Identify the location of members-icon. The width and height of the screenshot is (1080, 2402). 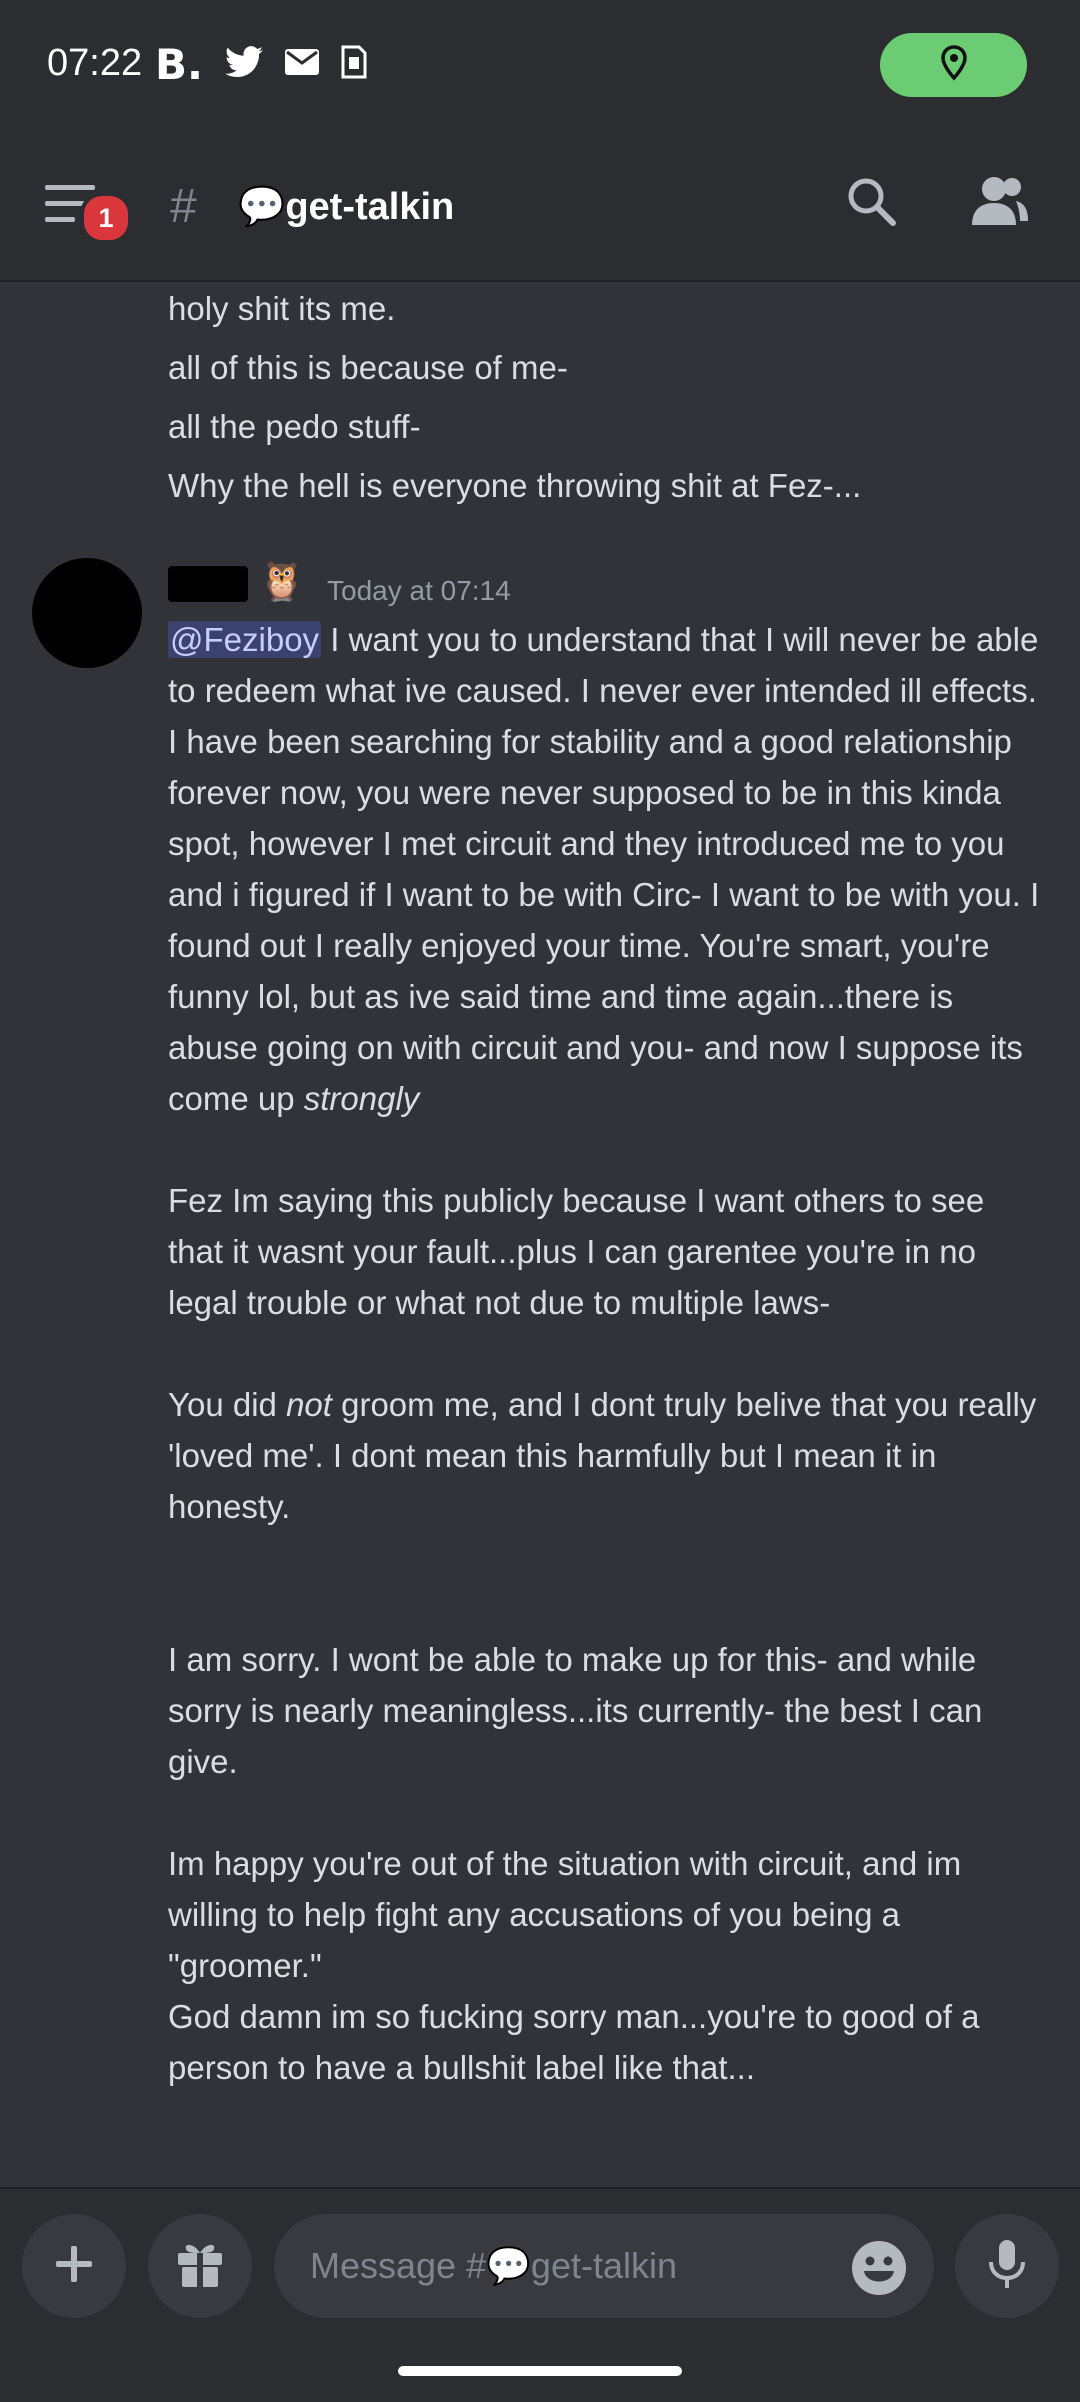
(1000, 204).